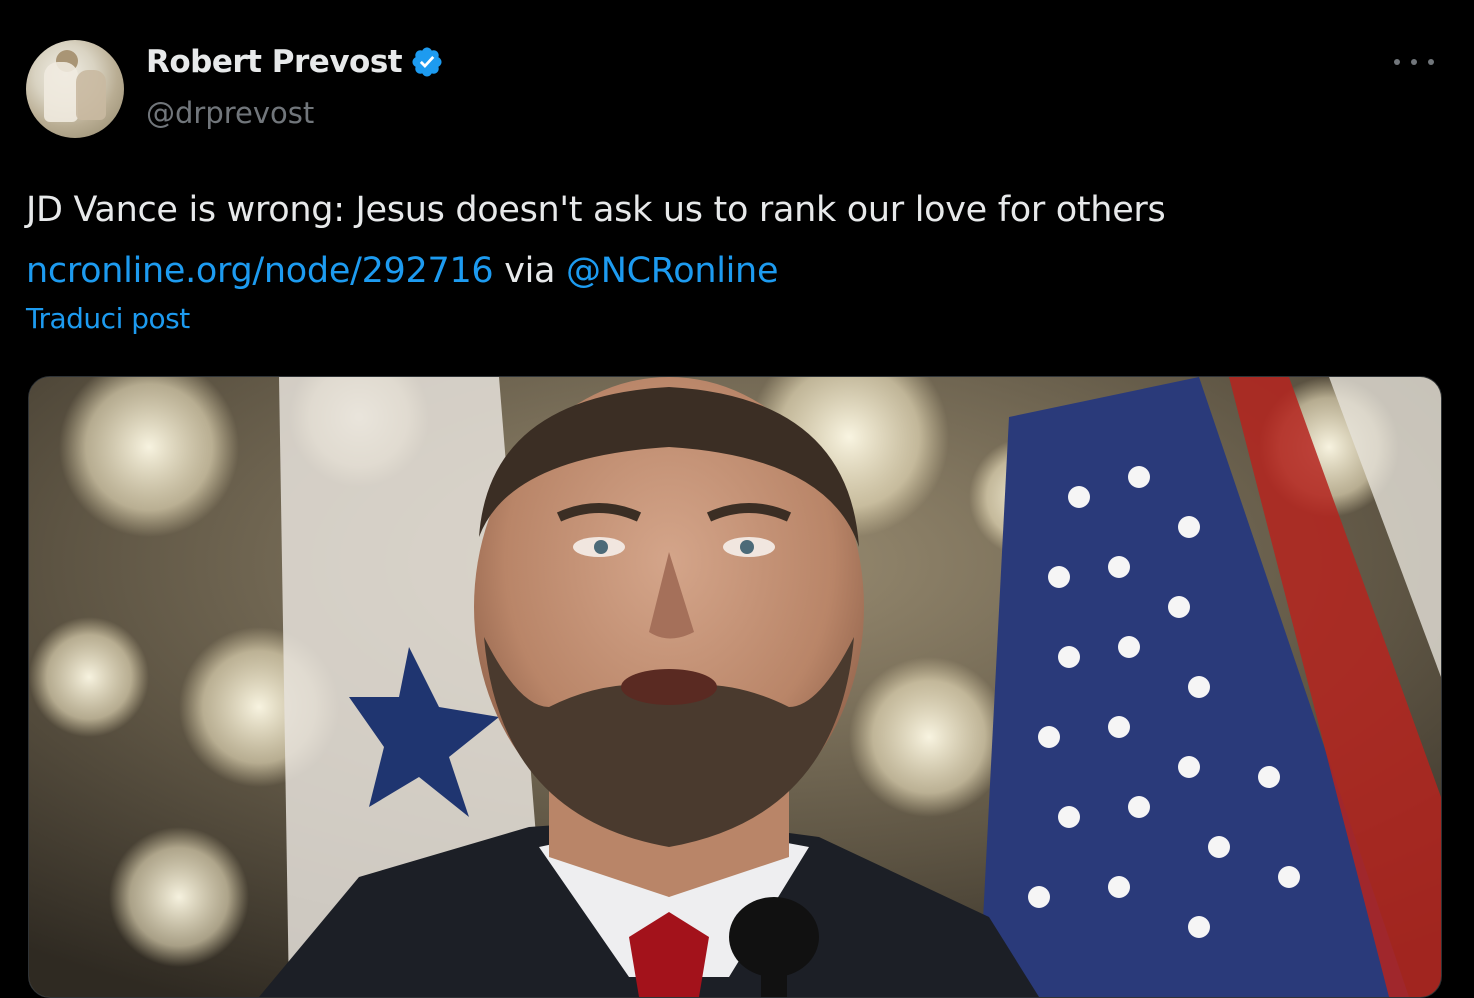  I want to click on via-label: via, so click(530, 271).